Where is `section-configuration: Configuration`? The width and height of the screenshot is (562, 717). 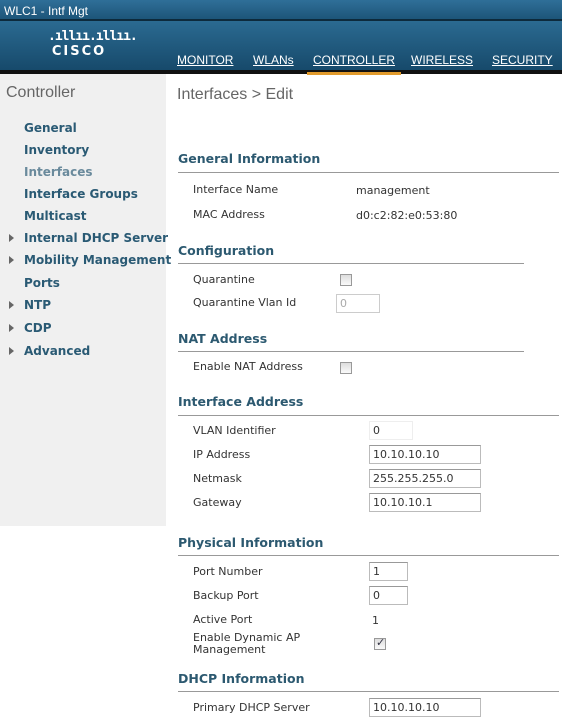
section-configuration: Configuration is located at coordinates (226, 250).